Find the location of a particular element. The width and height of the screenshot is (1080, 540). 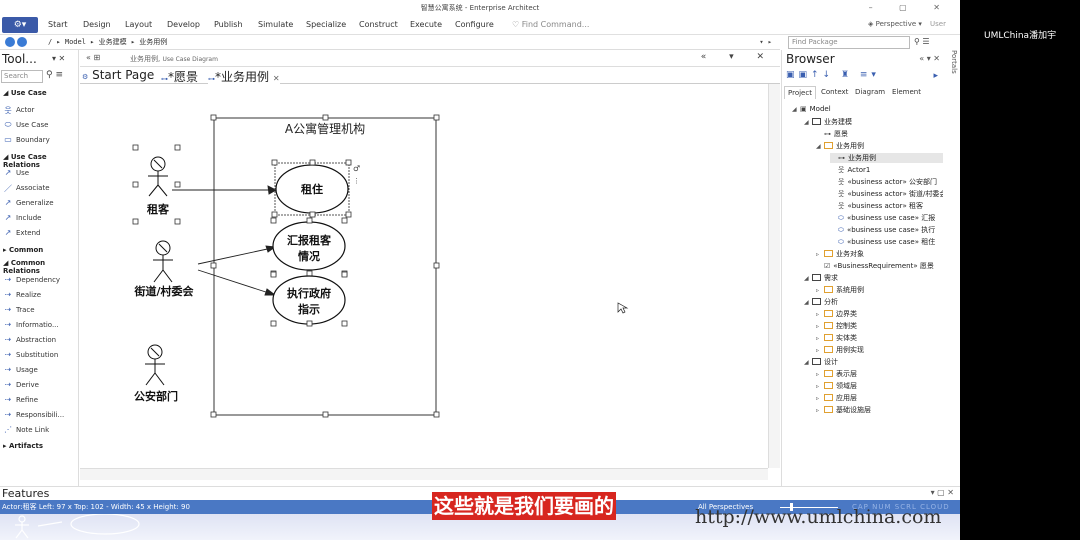

tool-refine: ⇢ Refine is located at coordinates (21, 399).